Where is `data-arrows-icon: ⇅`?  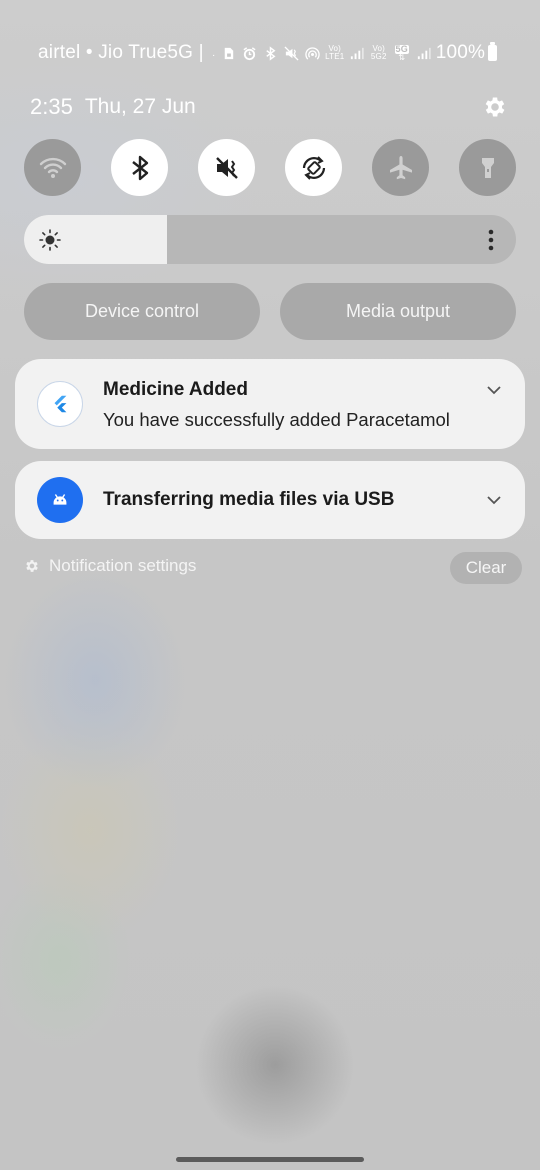
data-arrows-icon: ⇅ is located at coordinates (402, 57).